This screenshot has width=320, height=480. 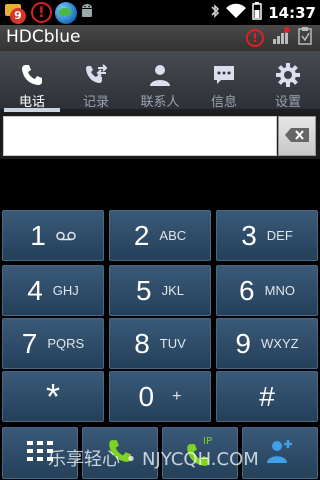 I want to click on call-button, so click(x=120, y=453).